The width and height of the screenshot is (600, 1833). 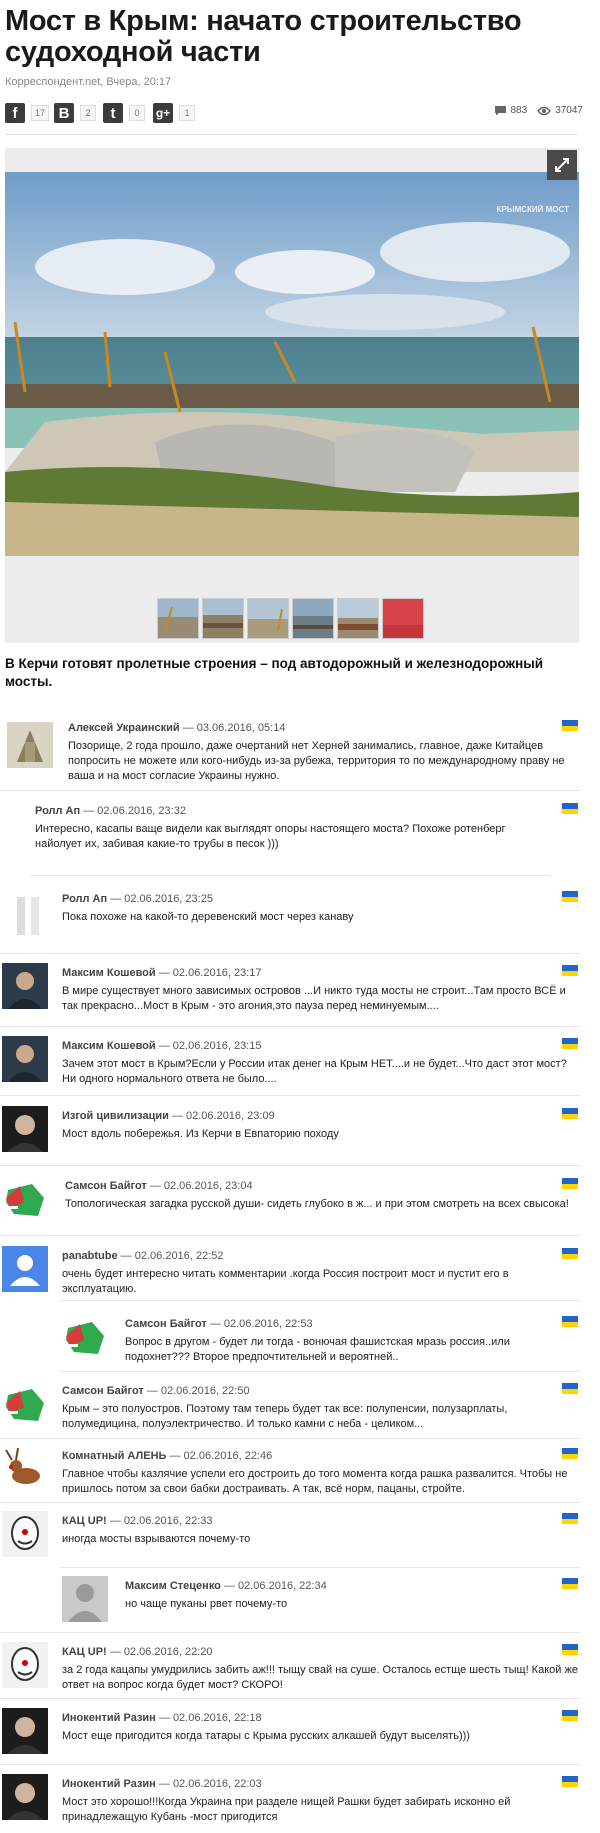 I want to click on comment-author: Изгой цивилизации, so click(x=115, y=1116).